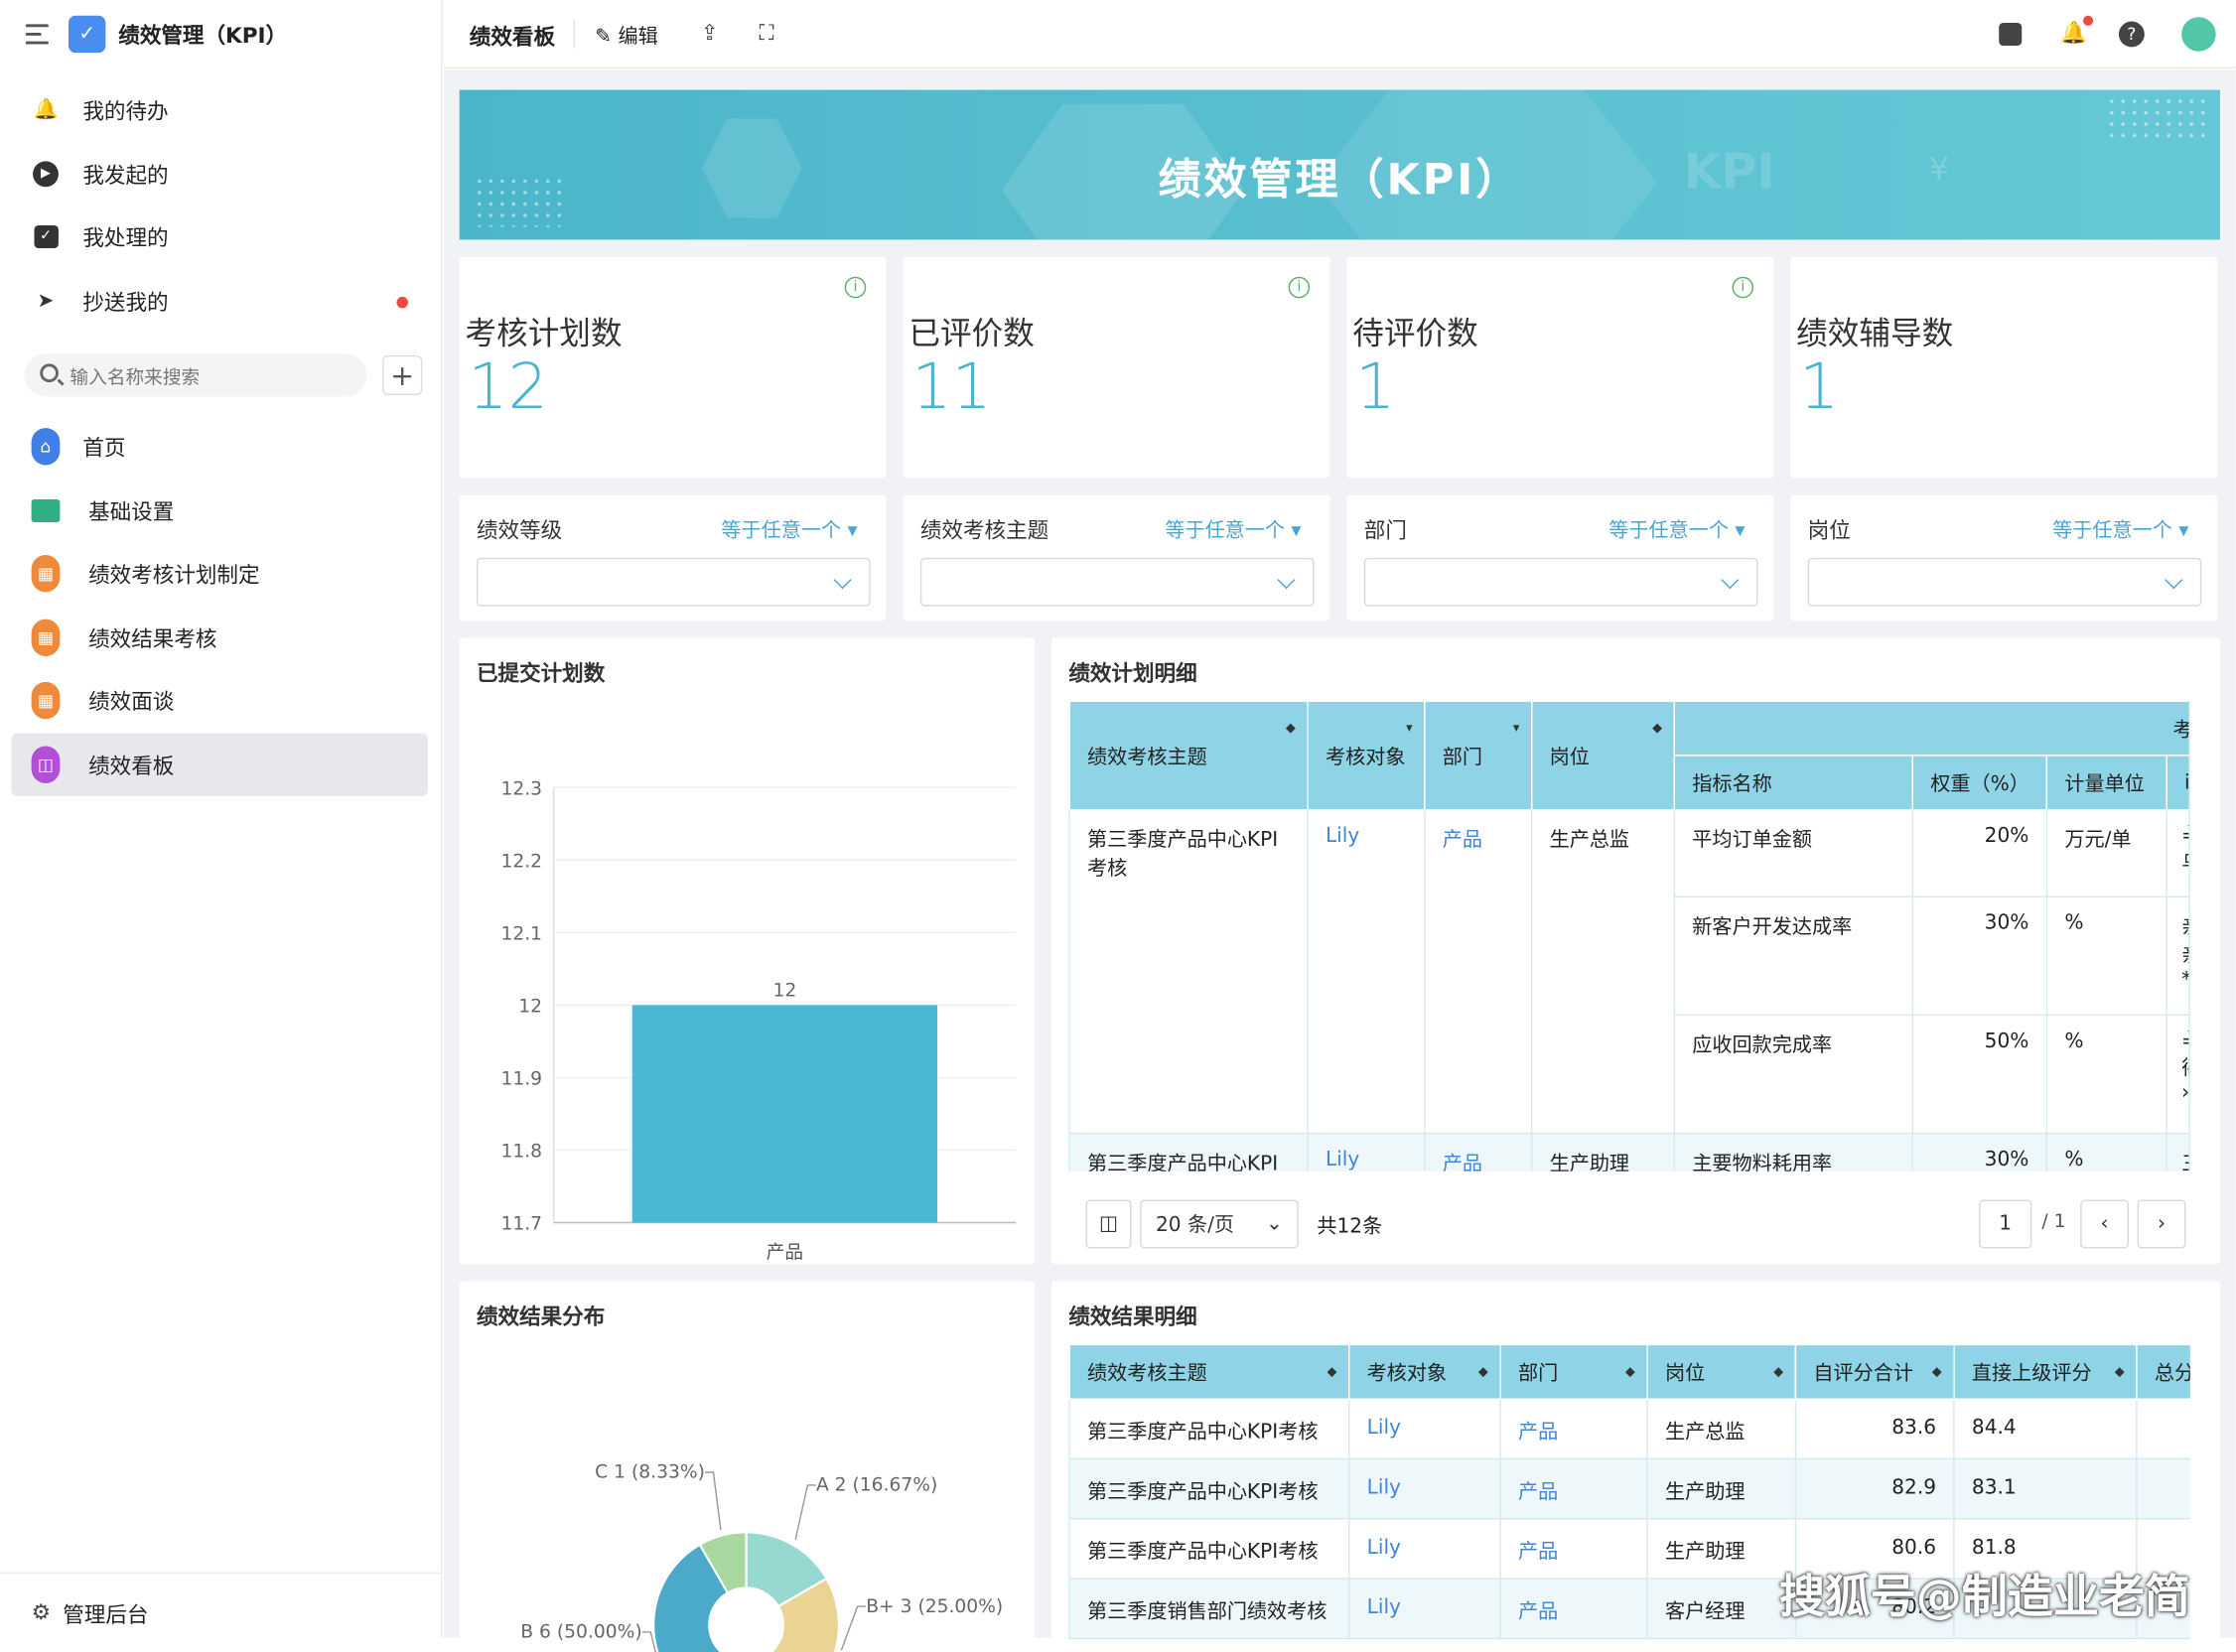 Image resolution: width=2236 pixels, height=1652 pixels. Describe the element at coordinates (1478, 755) in the screenshot. I see `col-dept: 部门 ▾` at that location.